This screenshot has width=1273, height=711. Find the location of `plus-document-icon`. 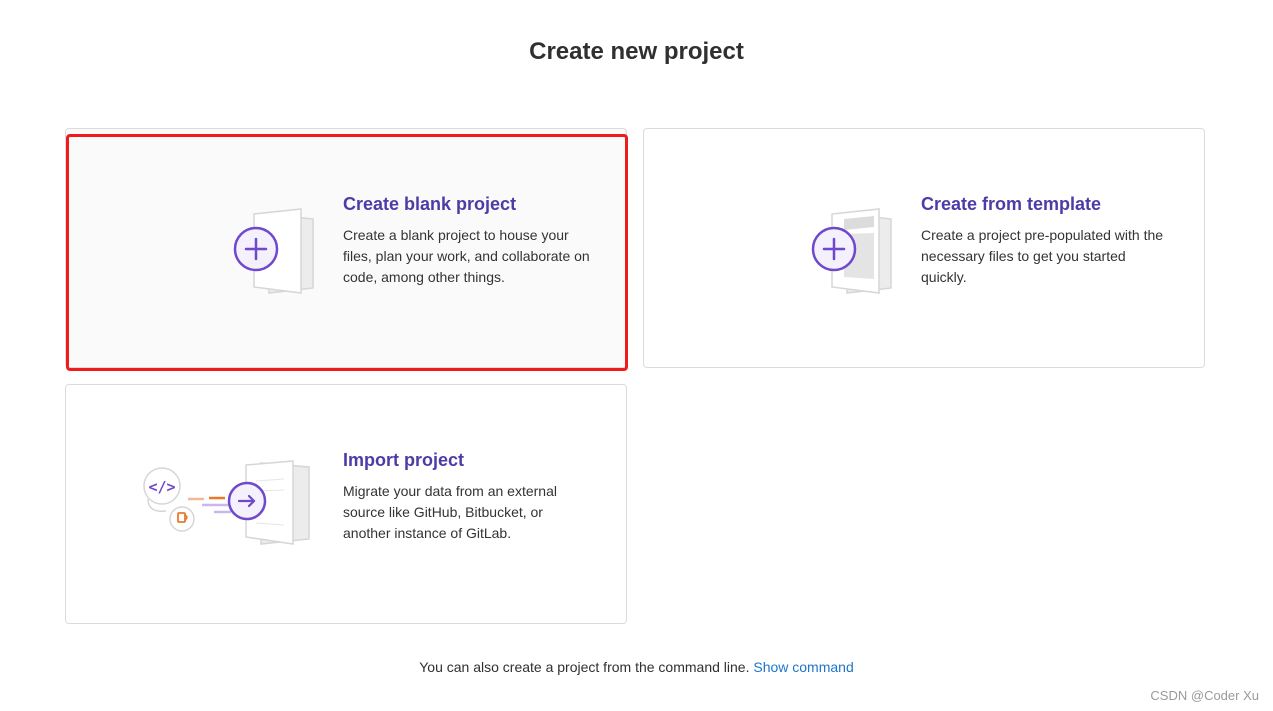

plus-document-icon is located at coordinates (246, 249).